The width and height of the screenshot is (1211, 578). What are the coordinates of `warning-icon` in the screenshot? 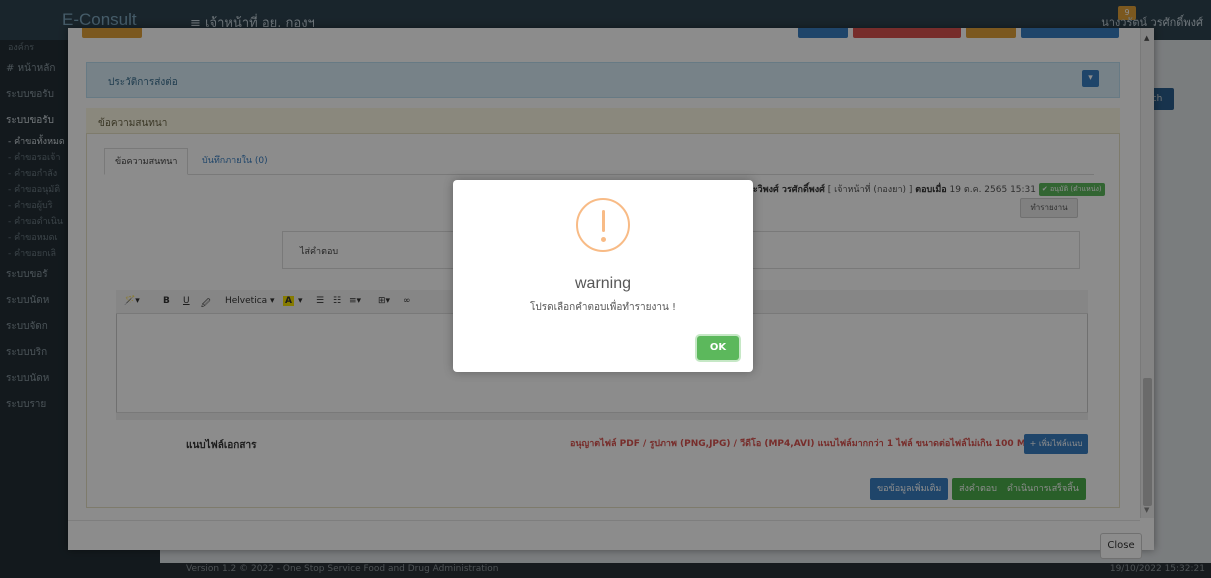 It's located at (603, 225).